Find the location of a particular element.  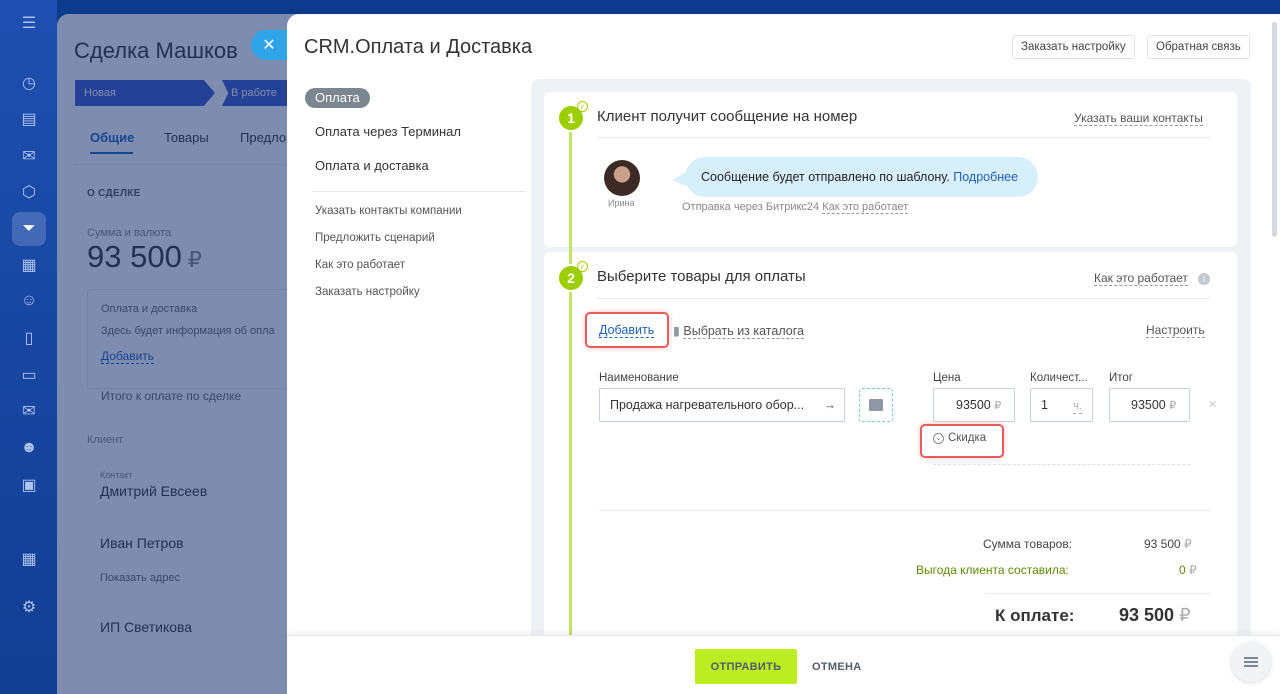

price-currency: ₽ is located at coordinates (998, 406).